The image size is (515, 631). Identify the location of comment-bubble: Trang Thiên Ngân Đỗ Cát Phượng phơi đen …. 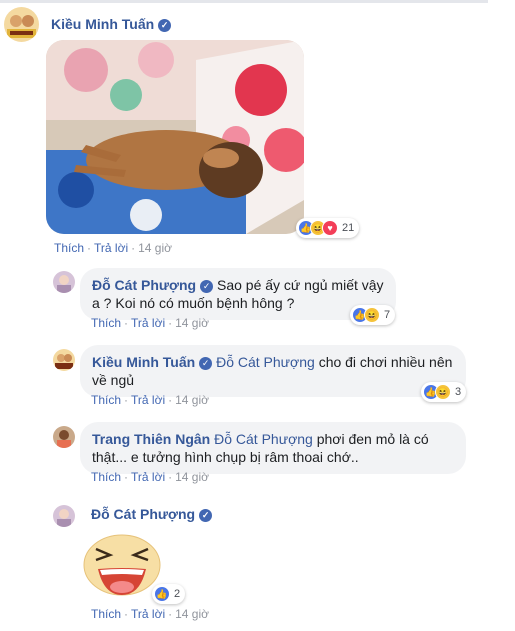
(273, 448).